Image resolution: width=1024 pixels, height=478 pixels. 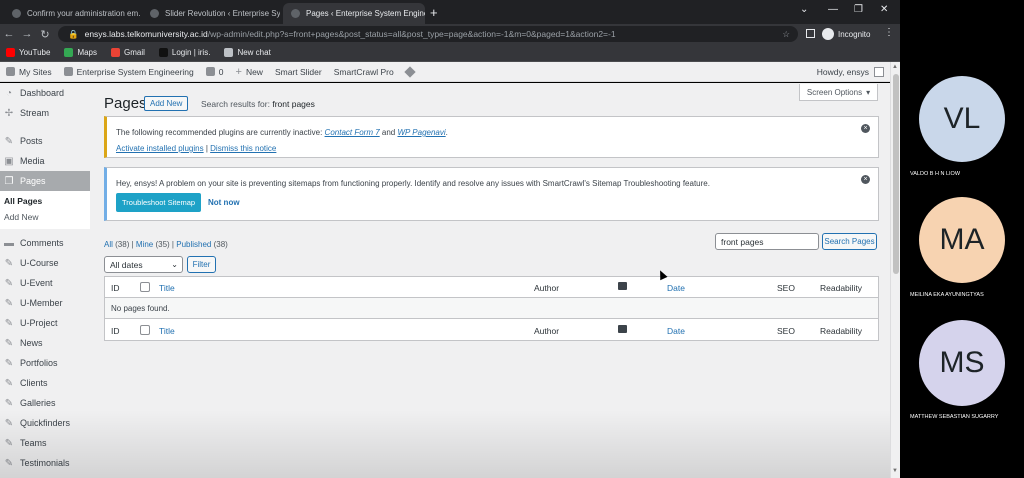 I want to click on sidebar-item-u-project: ✎ U-Project, so click(x=45, y=323).